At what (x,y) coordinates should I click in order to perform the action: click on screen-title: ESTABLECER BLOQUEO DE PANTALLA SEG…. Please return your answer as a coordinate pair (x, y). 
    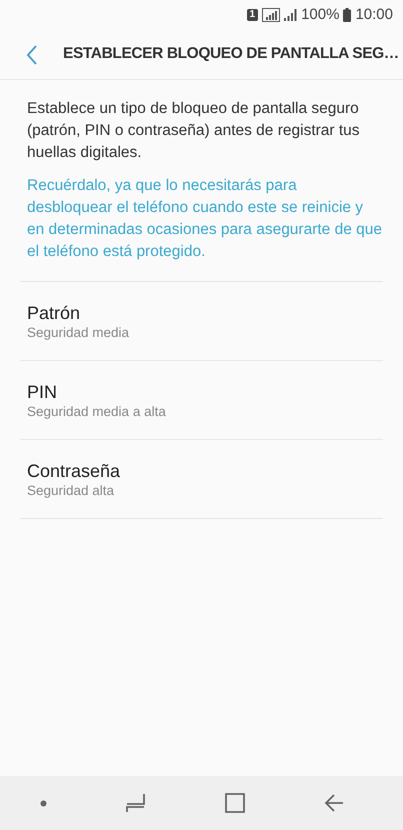
    Looking at the image, I should click on (231, 54).